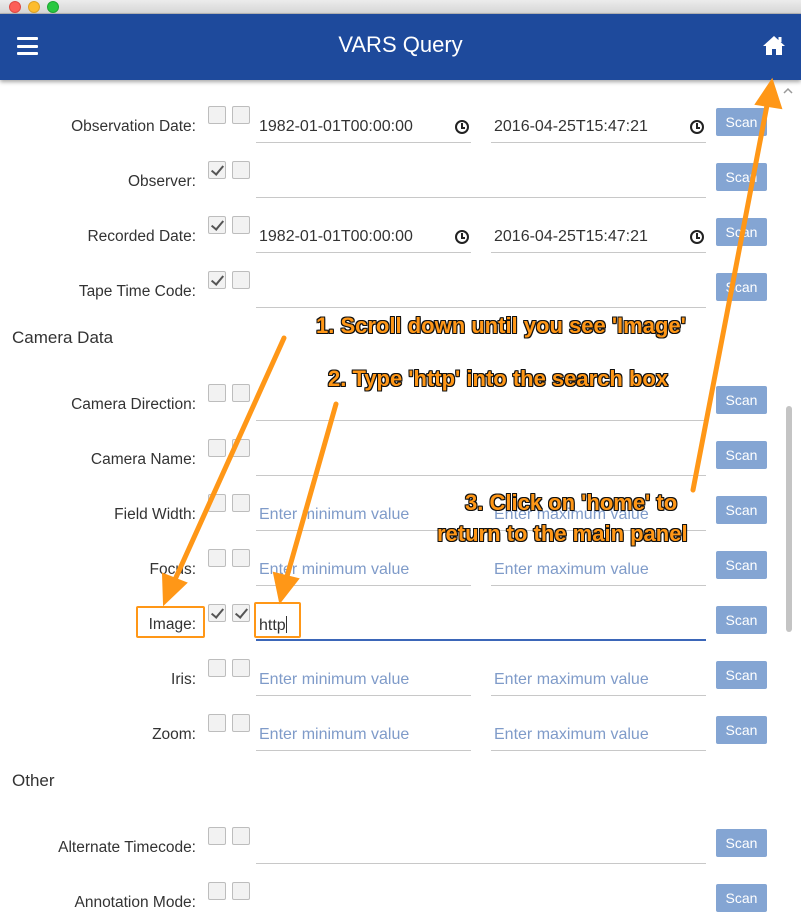  I want to click on alternate-timecode-row: Alternate Timecode: Scan, so click(395, 847).